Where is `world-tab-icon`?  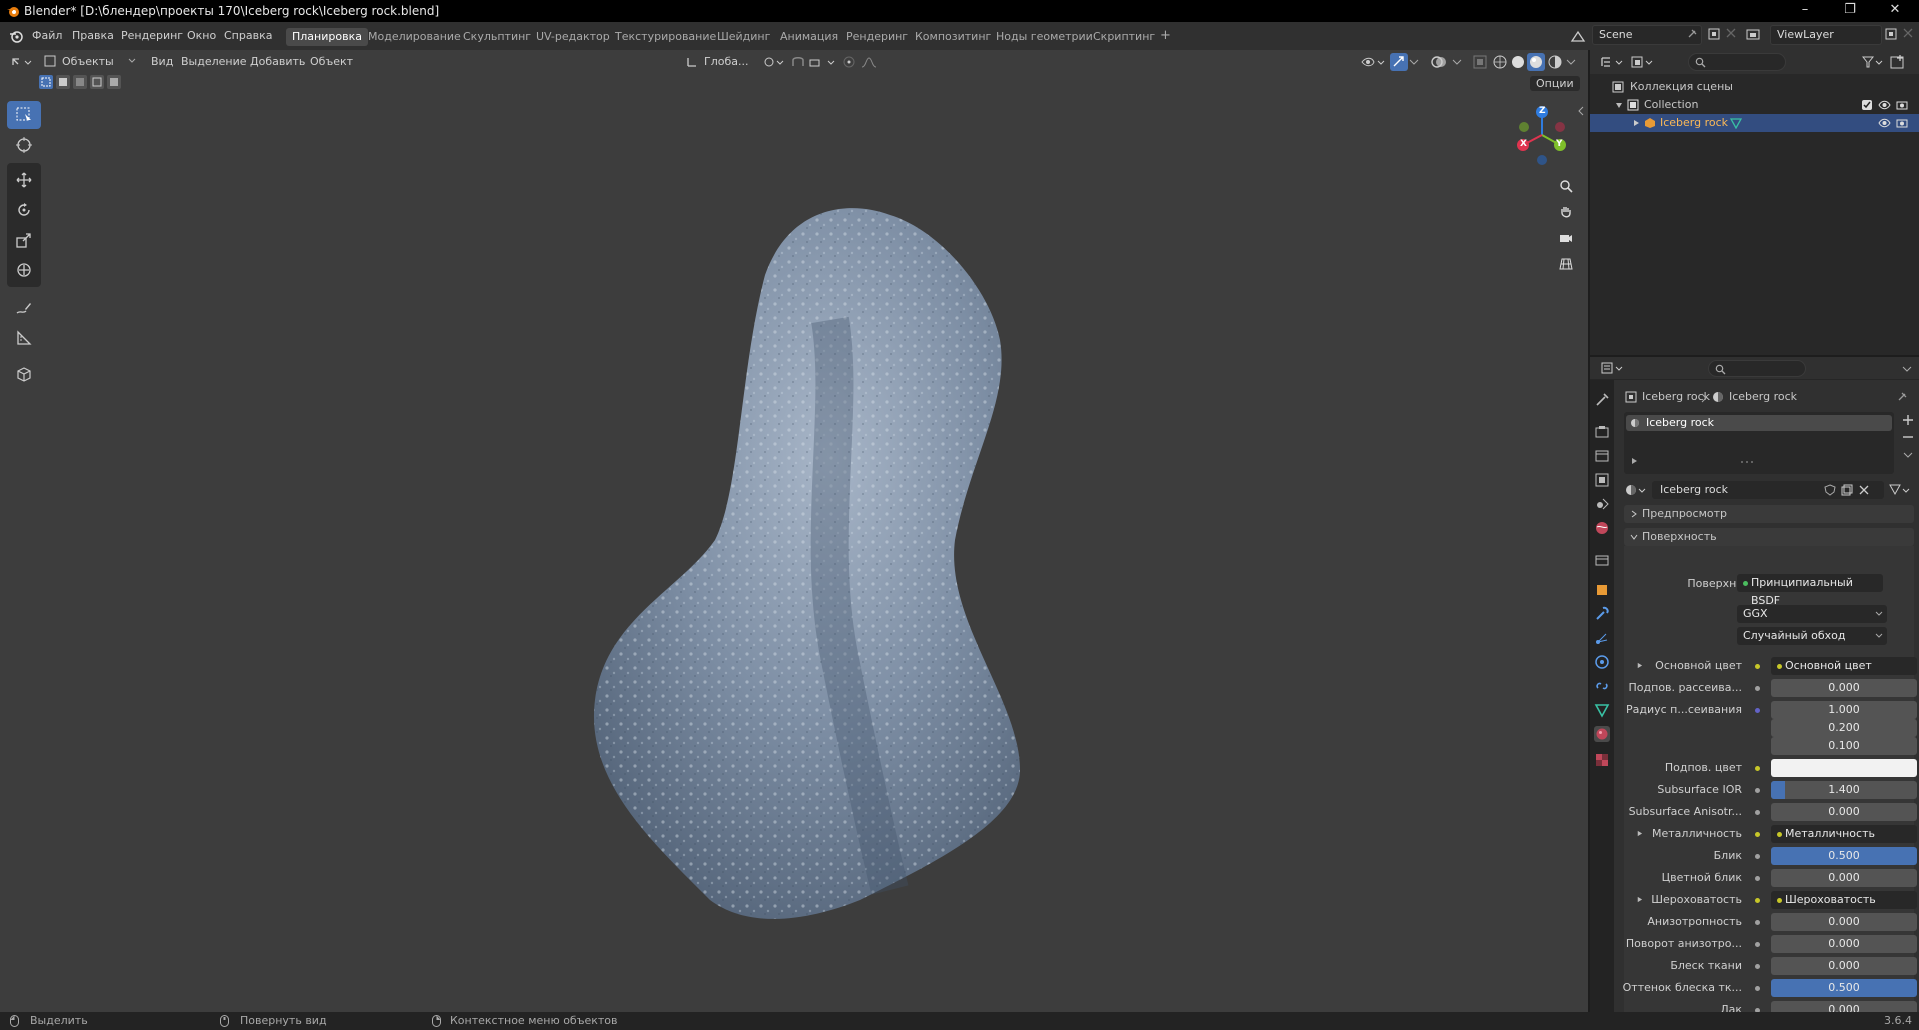 world-tab-icon is located at coordinates (1602, 528).